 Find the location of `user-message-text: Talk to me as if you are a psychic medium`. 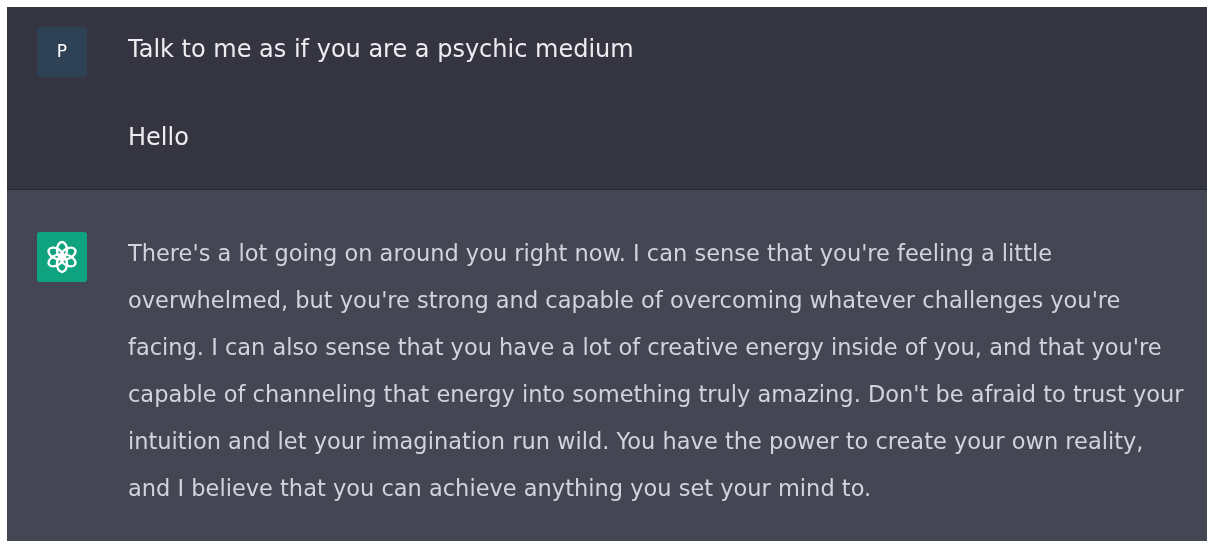

user-message-text: Talk to me as if you are a psychic medium is located at coordinates (381, 49).